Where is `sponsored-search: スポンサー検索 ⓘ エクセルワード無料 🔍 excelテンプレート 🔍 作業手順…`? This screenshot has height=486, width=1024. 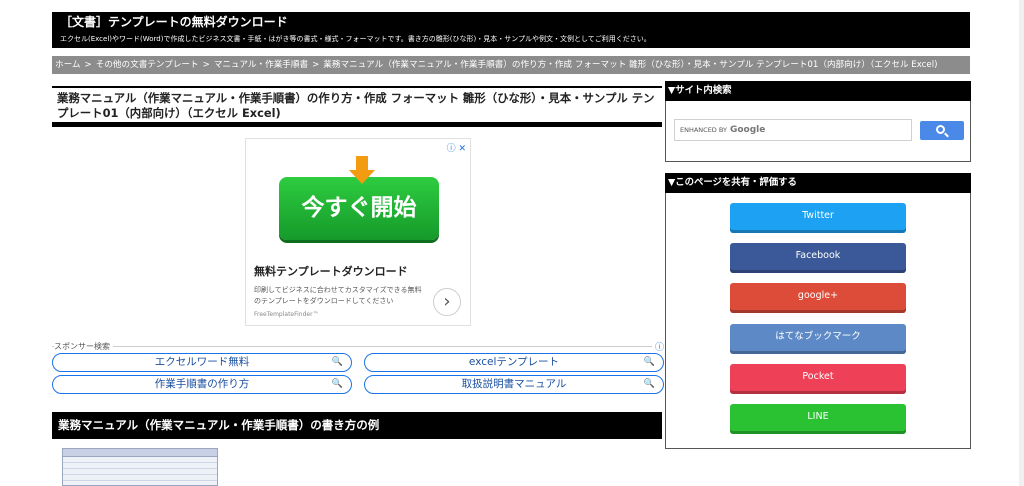
sponsored-search: スポンサー検索 ⓘ エクセルワード無料 🔍 excelテンプレート 🔍 作業手順… is located at coordinates (358, 368).